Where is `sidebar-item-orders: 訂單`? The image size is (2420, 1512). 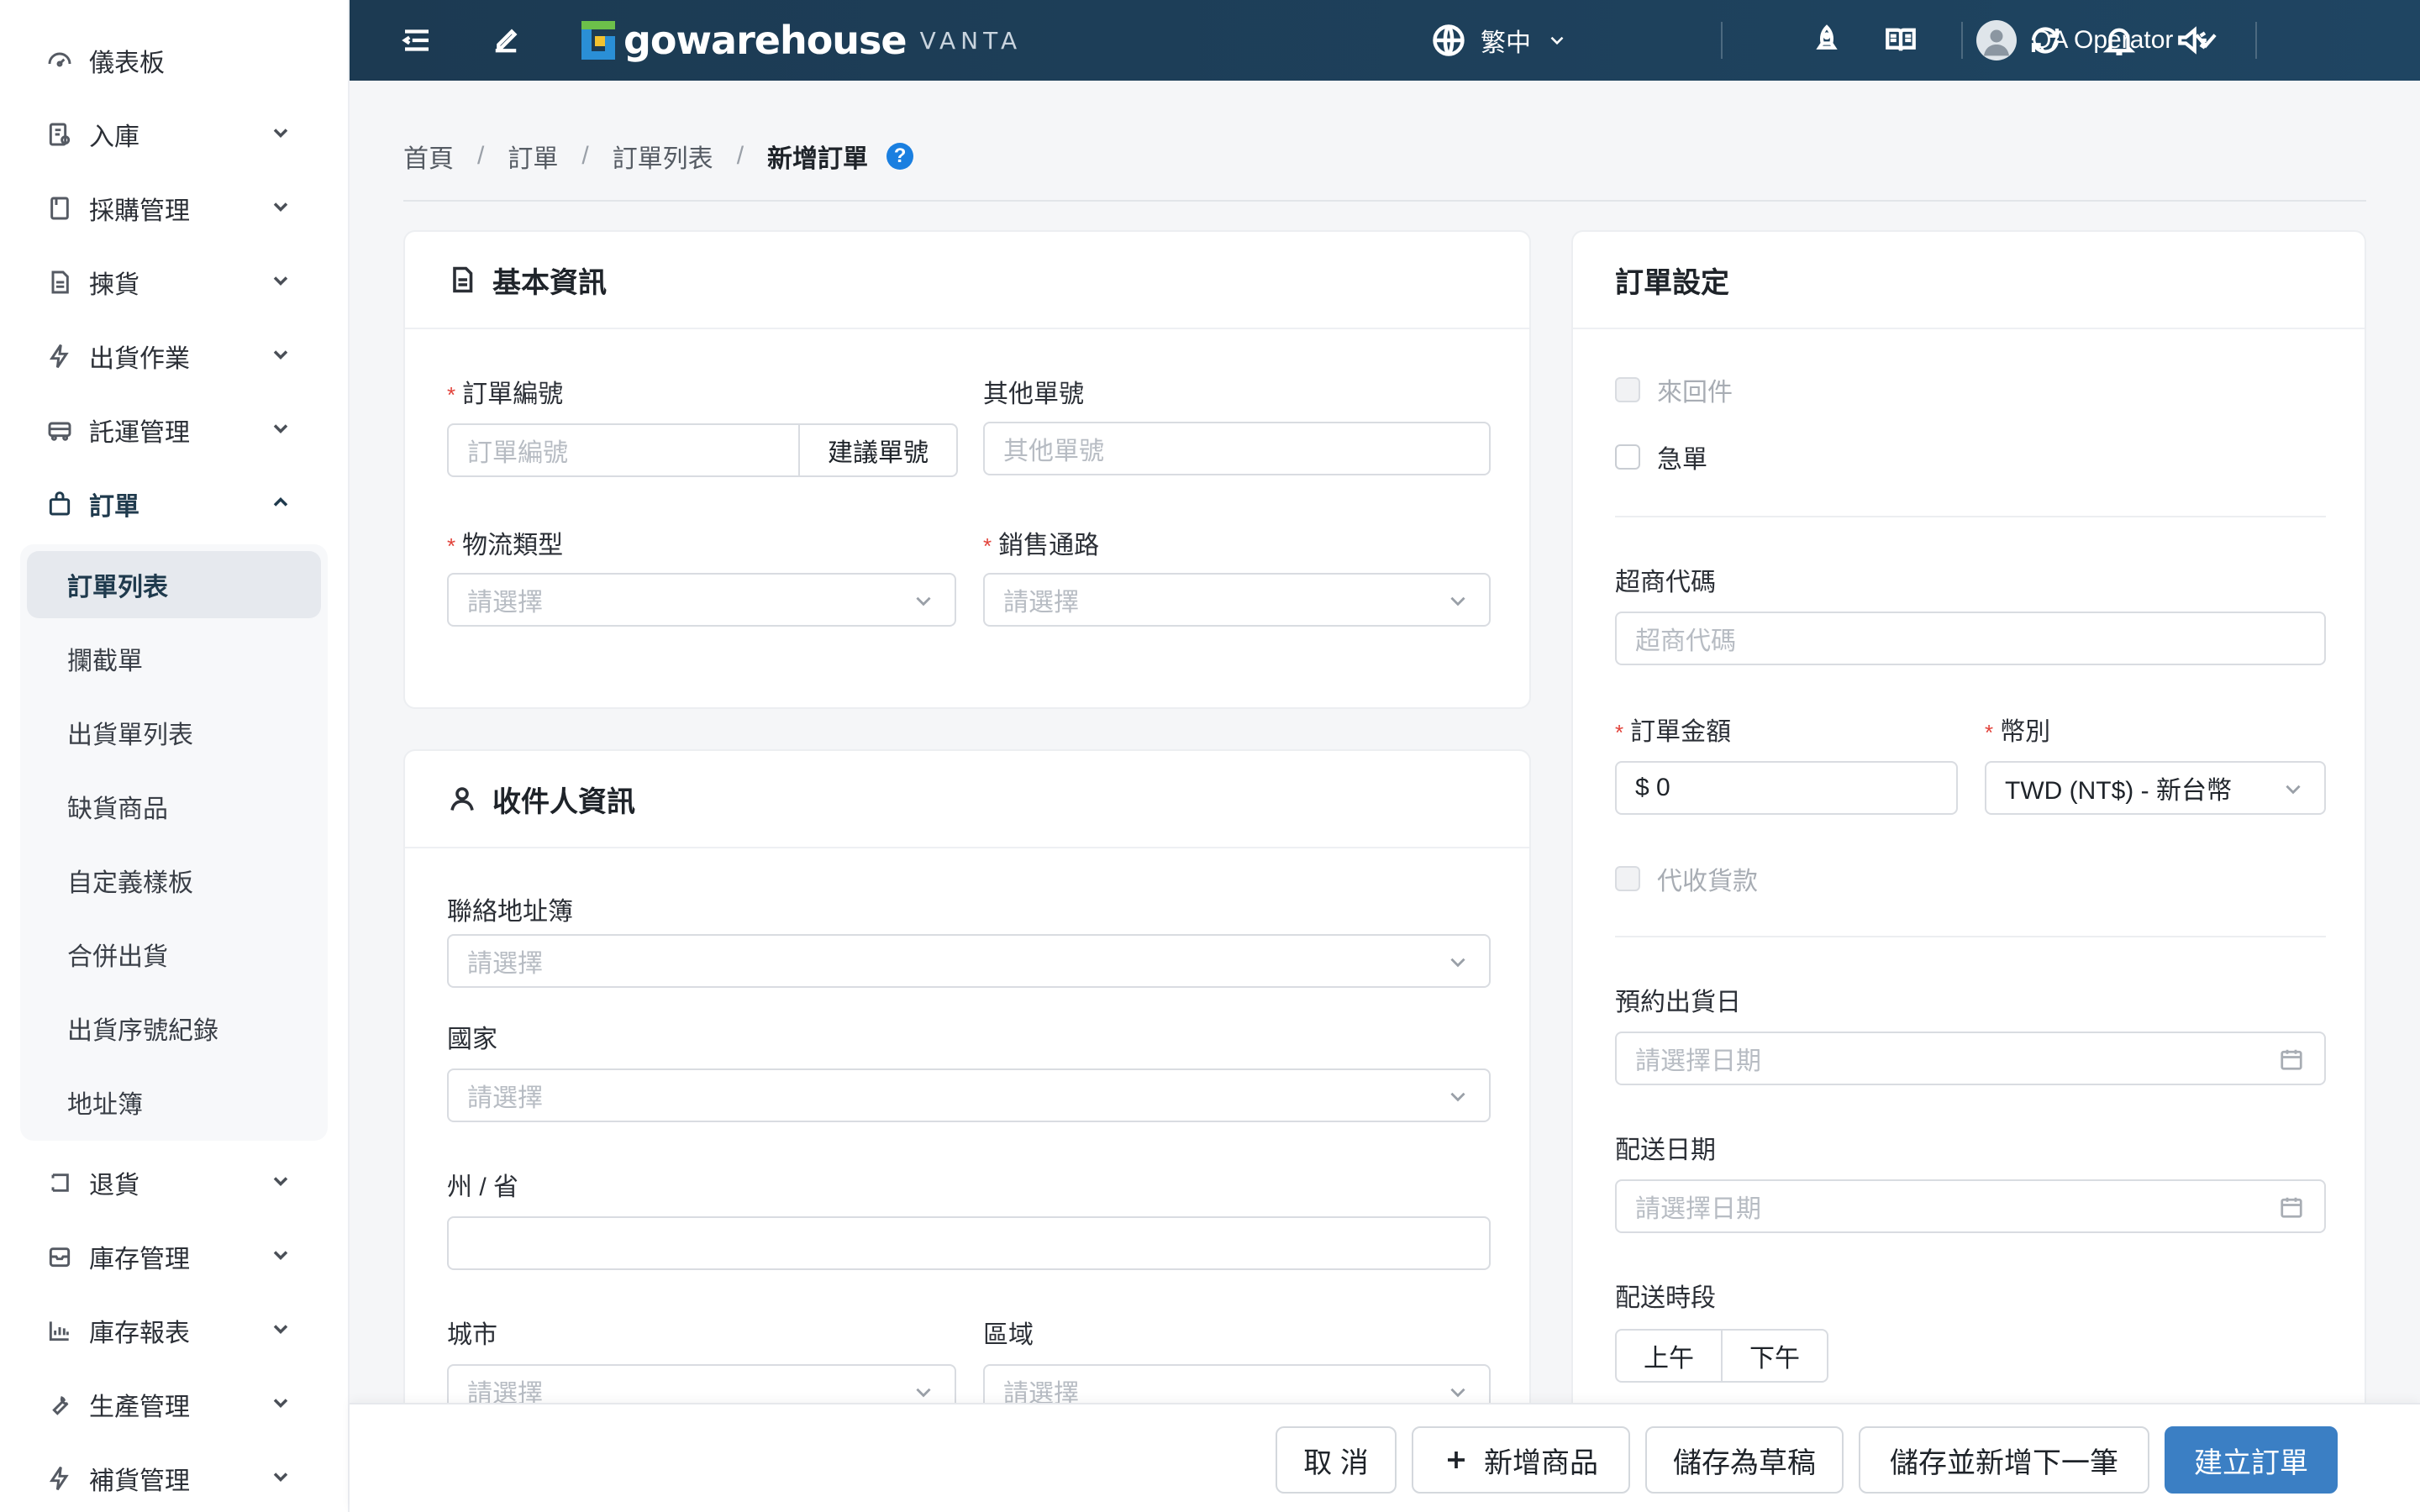 sidebar-item-orders: 訂單 is located at coordinates (174, 504).